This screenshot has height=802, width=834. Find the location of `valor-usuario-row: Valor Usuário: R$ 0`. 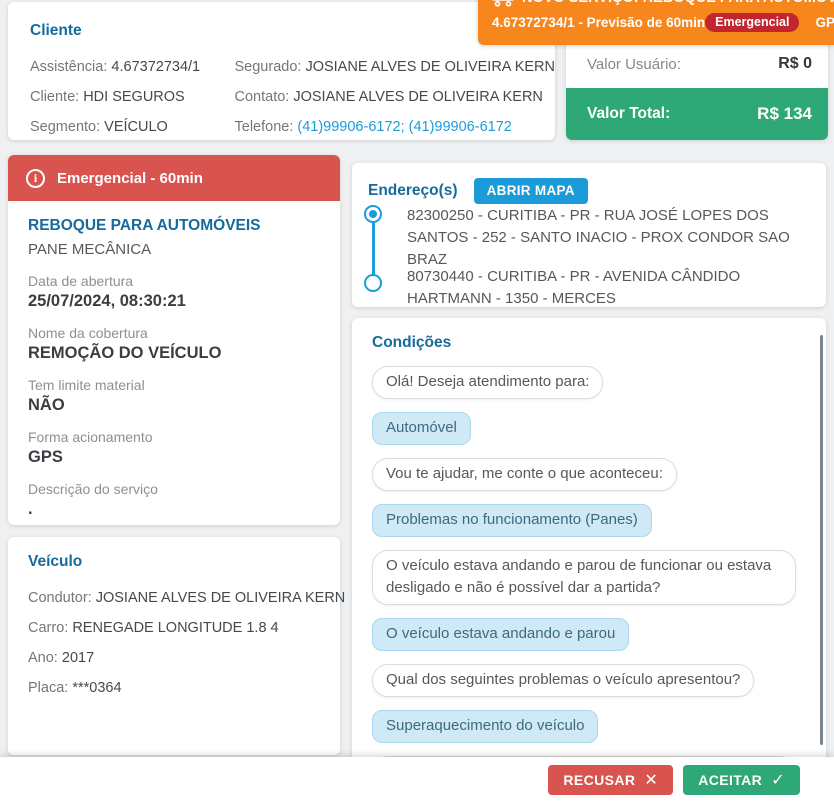

valor-usuario-row: Valor Usuário: R$ 0 is located at coordinates (697, 64).